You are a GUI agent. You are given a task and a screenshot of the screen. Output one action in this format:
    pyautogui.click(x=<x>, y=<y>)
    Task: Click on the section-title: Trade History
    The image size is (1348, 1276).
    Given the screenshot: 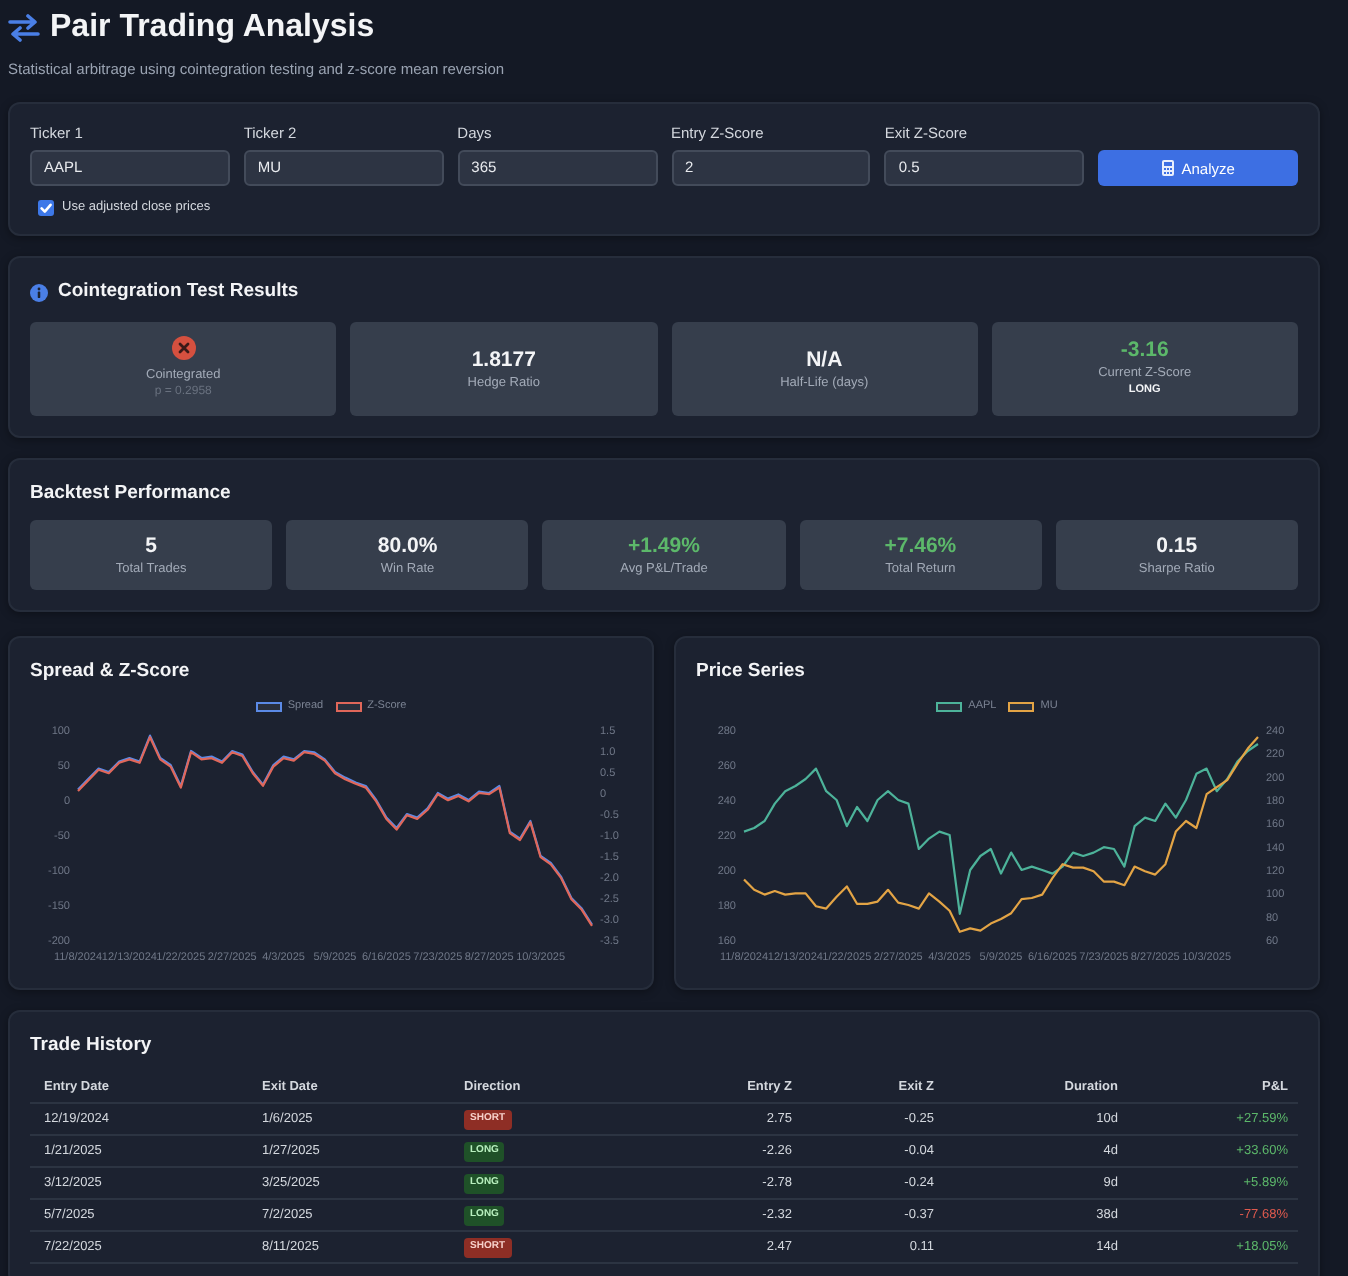 What is the action you would take?
    pyautogui.click(x=92, y=1046)
    